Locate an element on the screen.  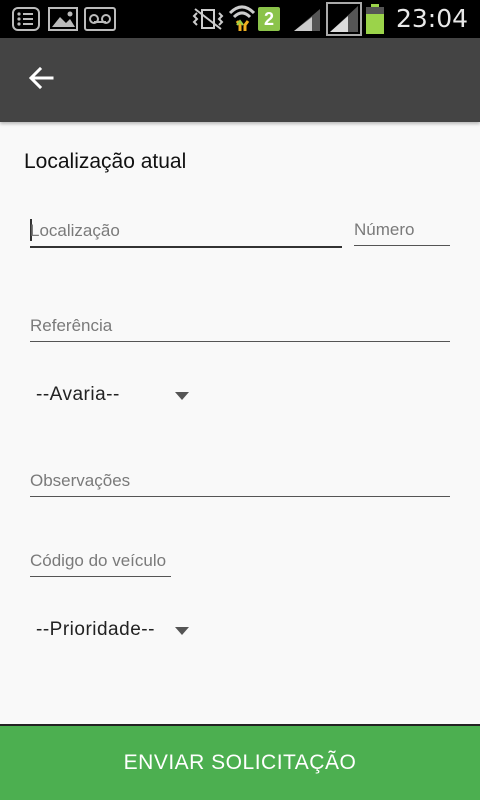
vehicle-code-placeholder: Código do veículo is located at coordinates (98, 560).